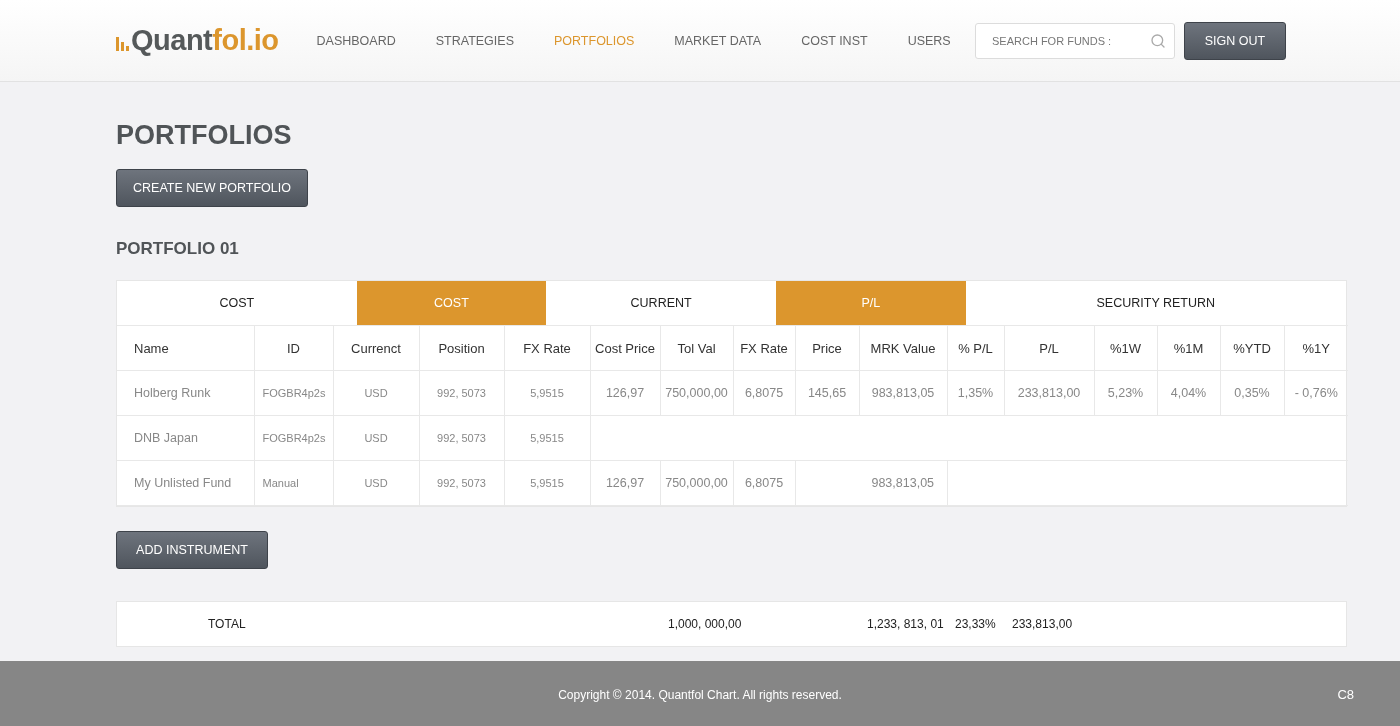  What do you see at coordinates (905, 624) in the screenshot?
I see `total-value: 1,233, 813, 01` at bounding box center [905, 624].